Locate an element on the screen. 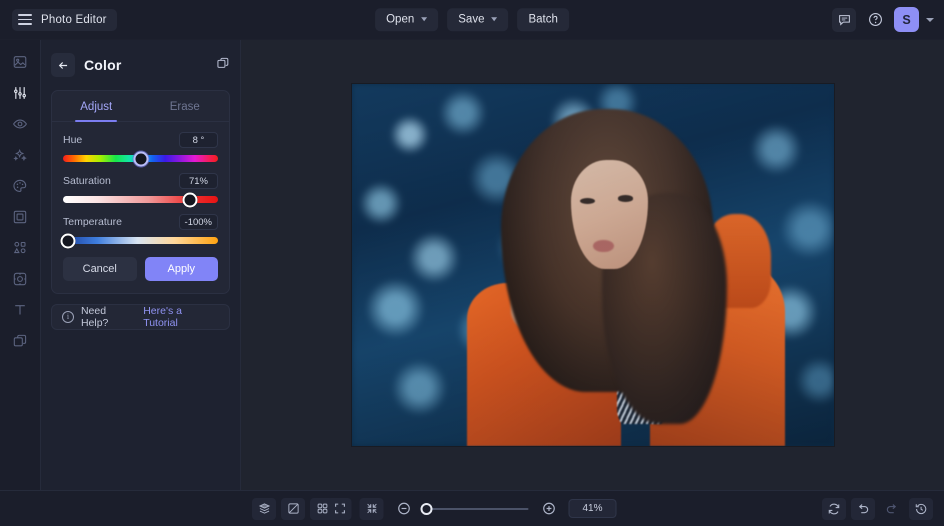  layers-button is located at coordinates (264, 508).